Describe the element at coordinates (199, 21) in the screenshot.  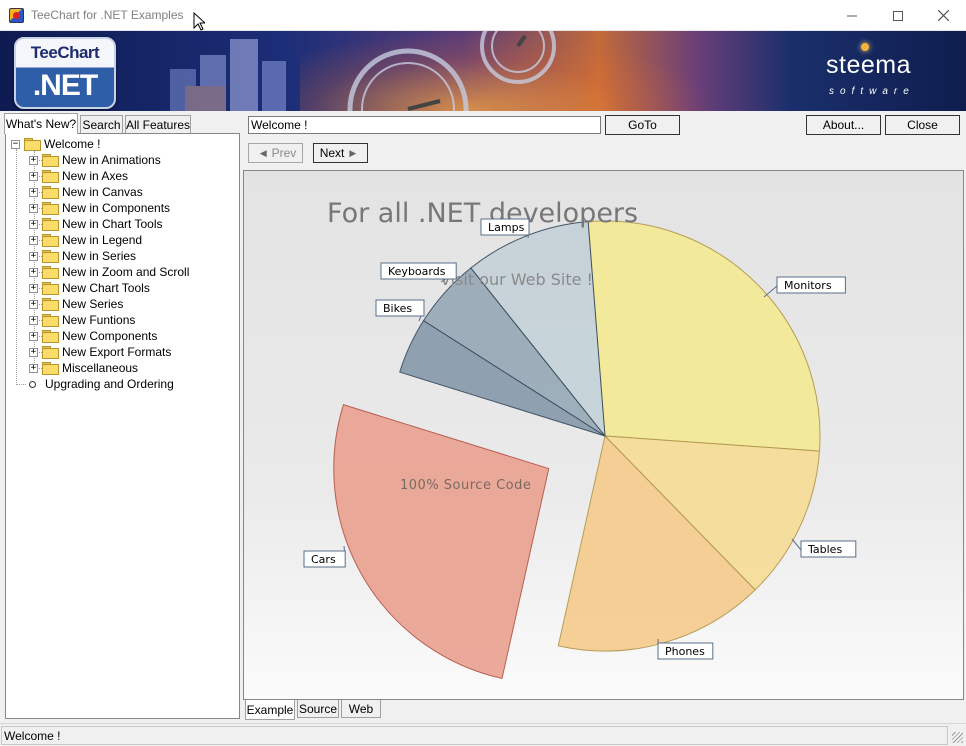
I see `mouse-cursor-icon` at that location.